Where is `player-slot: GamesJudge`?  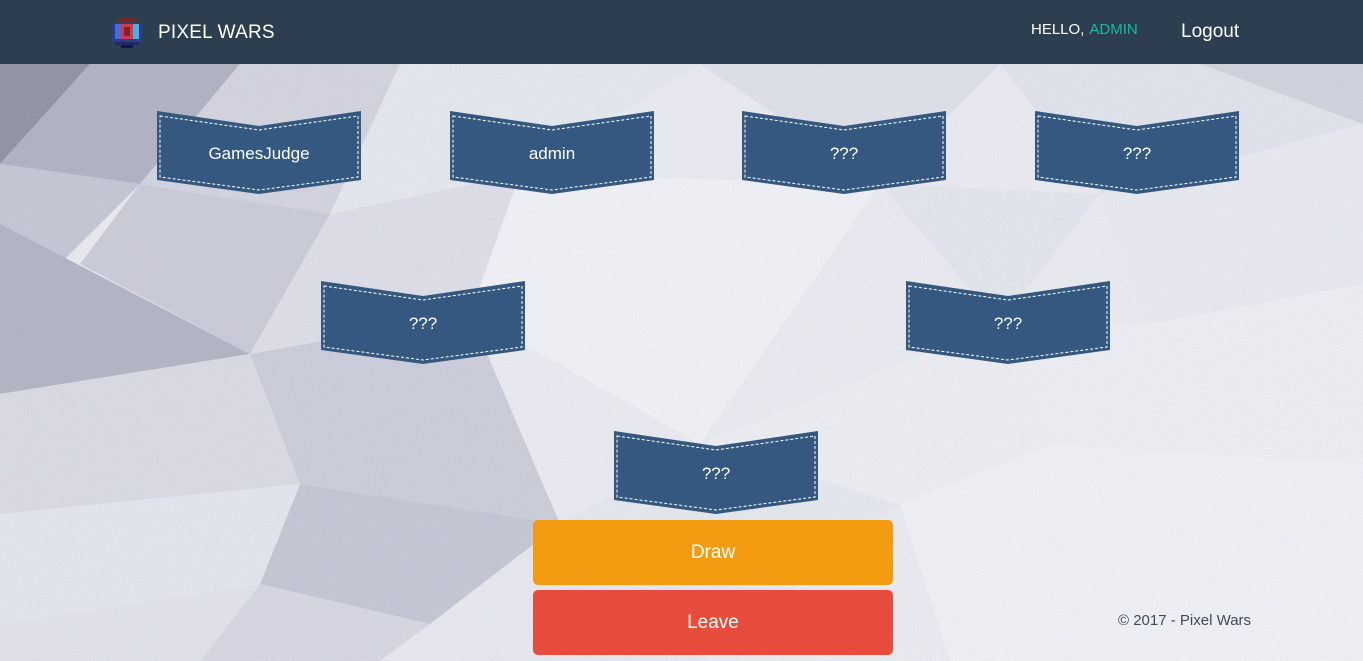
player-slot: GamesJudge is located at coordinates (259, 153).